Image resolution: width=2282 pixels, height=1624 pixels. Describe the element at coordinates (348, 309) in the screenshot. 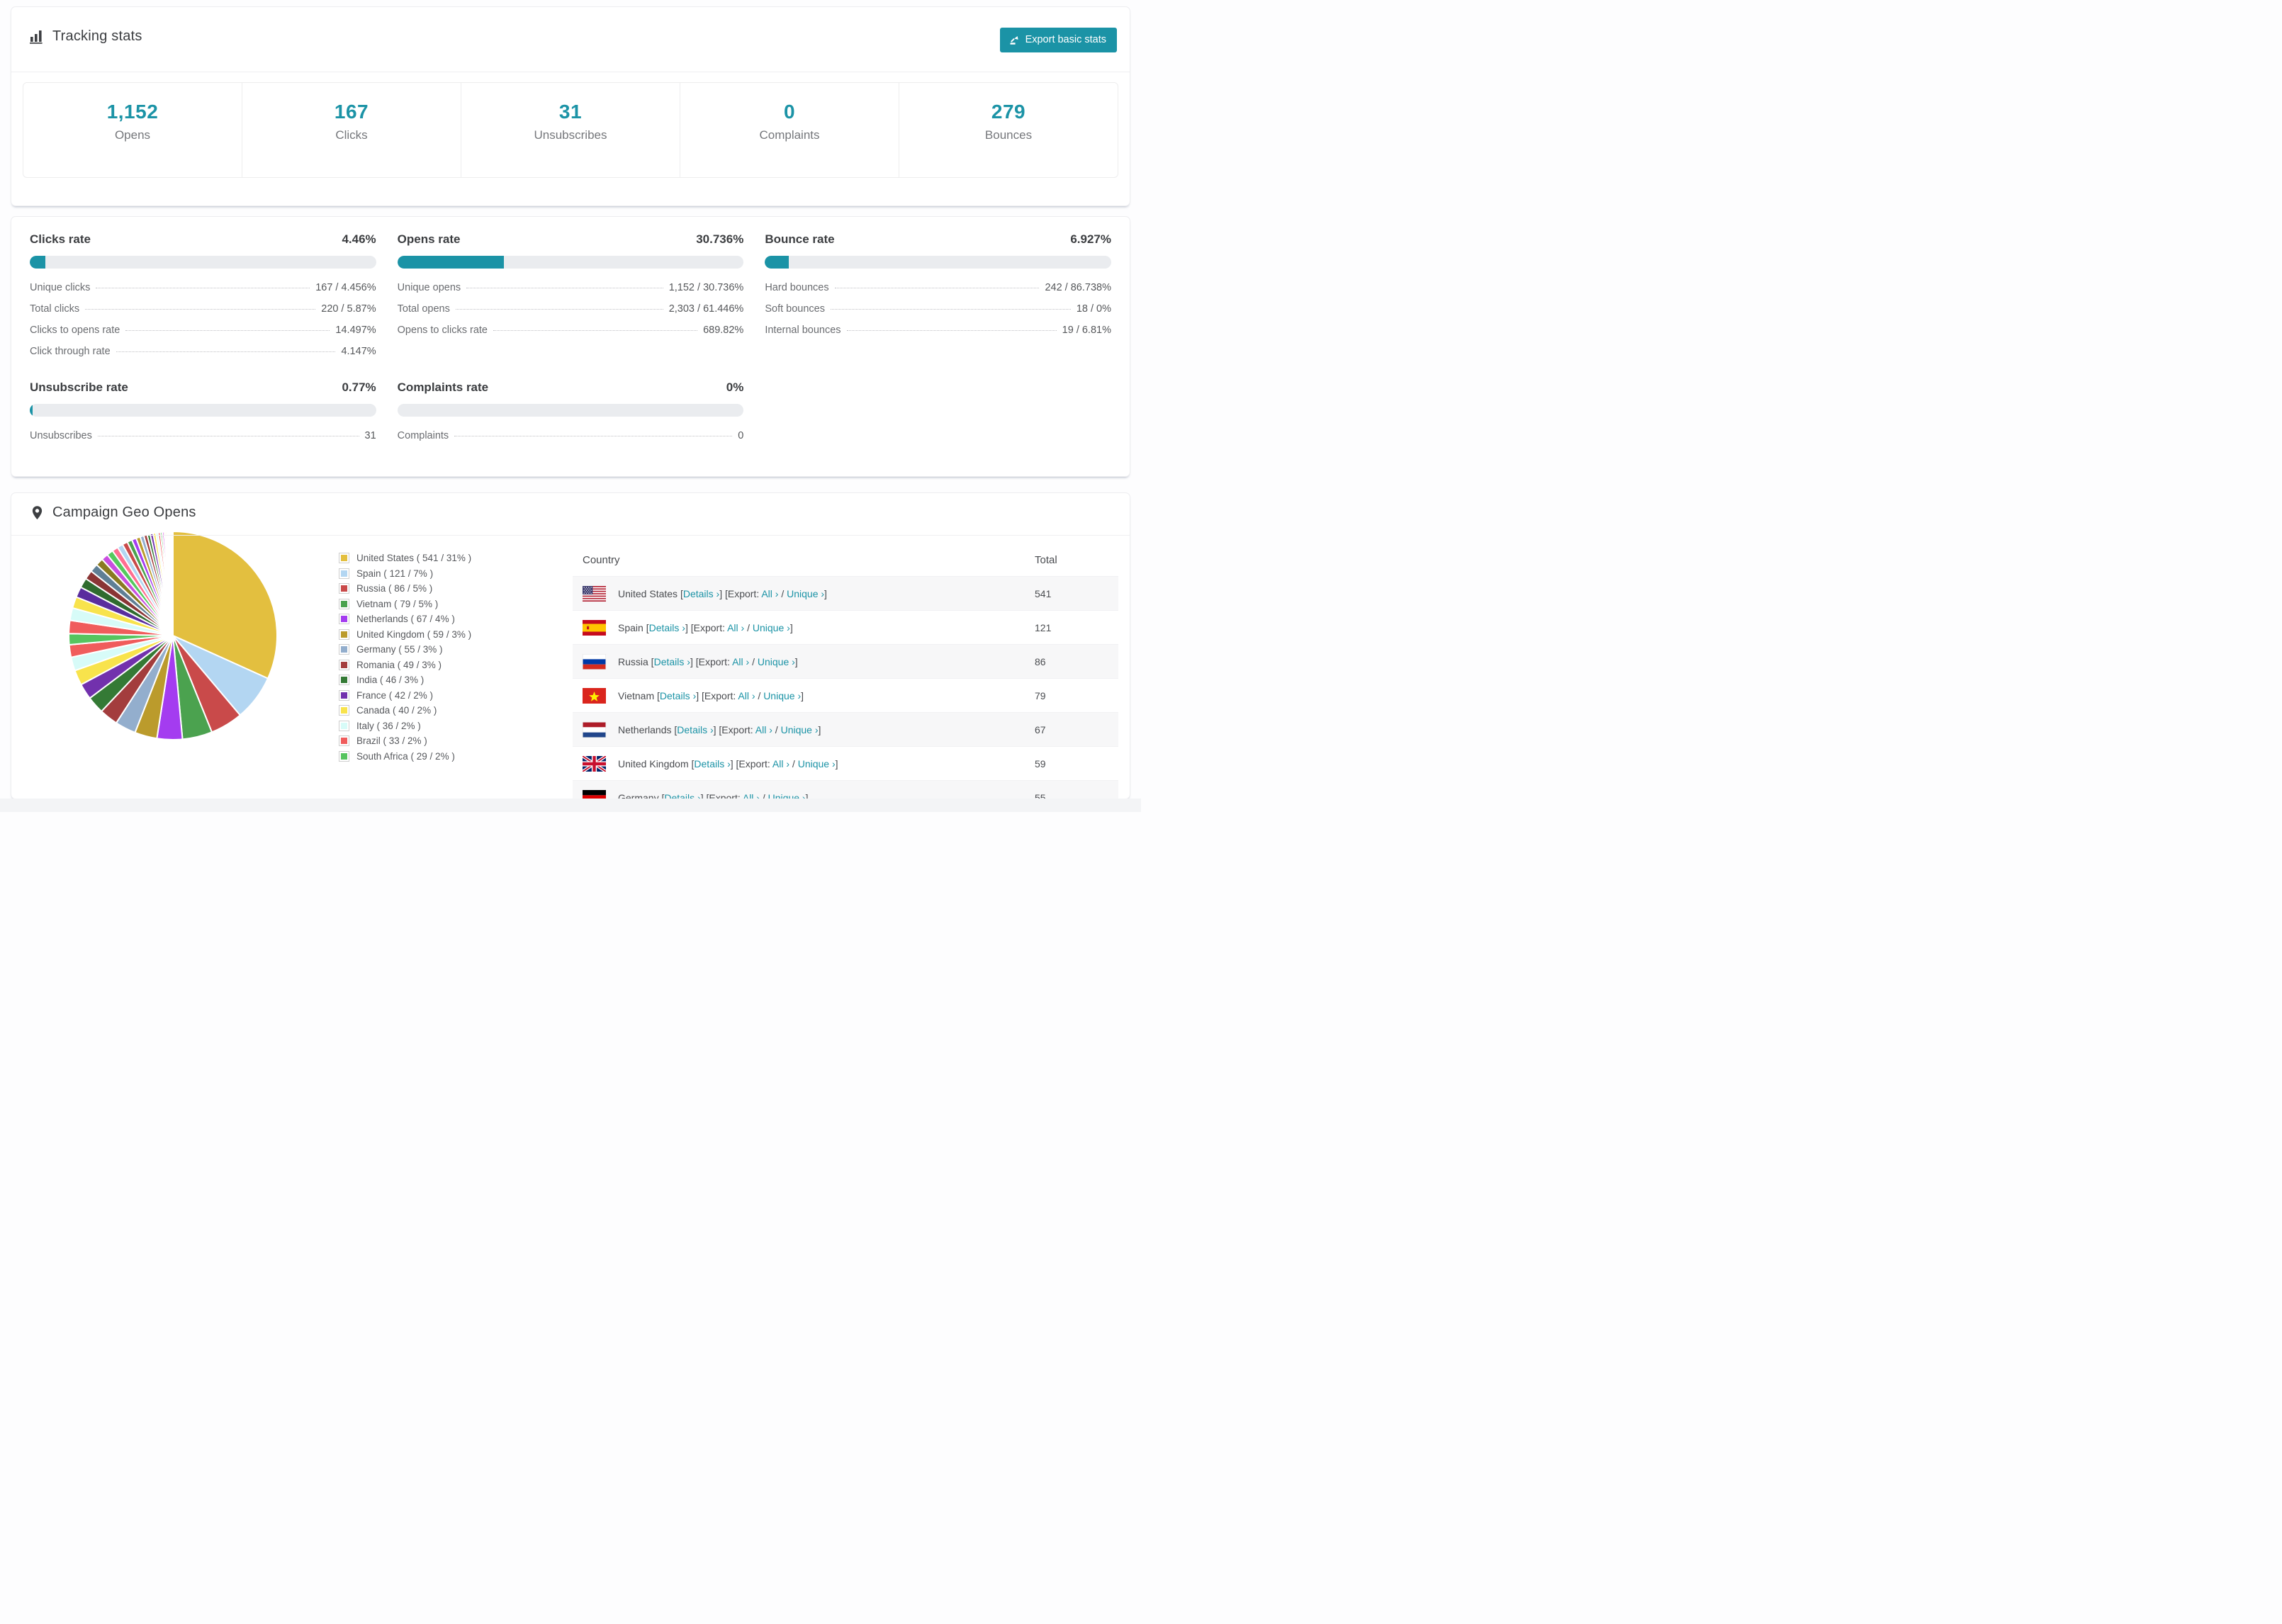

I see `rate-row-value: 220 / 5.87%` at that location.